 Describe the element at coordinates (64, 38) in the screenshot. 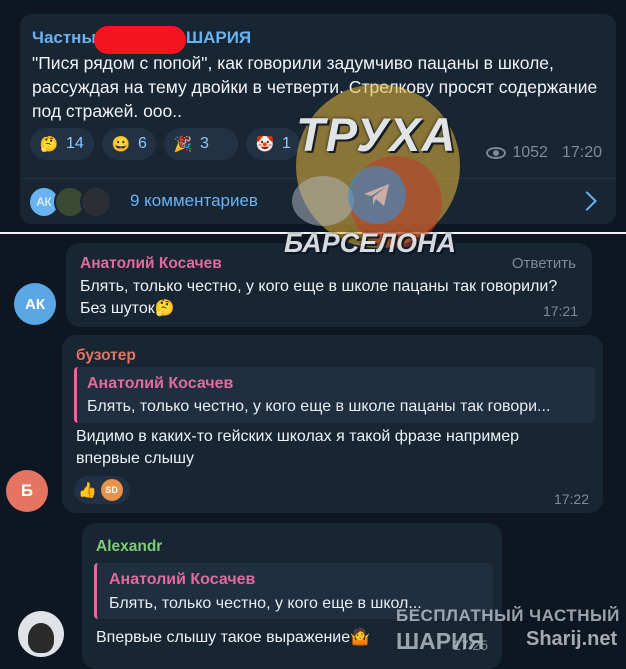

I see `post-author-left: Частны` at that location.